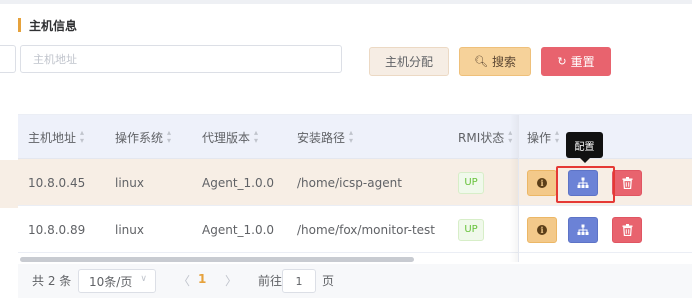  What do you see at coordinates (481, 137) in the screenshot?
I see `column-label: RMI状态` at bounding box center [481, 137].